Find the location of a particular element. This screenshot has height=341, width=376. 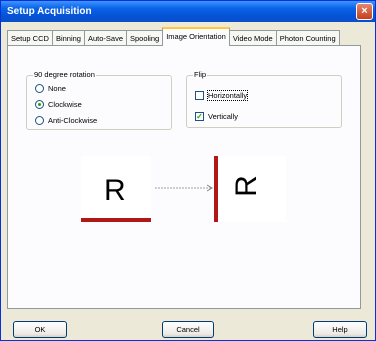

rotation-anticlockwise-radio is located at coordinates (39, 120).